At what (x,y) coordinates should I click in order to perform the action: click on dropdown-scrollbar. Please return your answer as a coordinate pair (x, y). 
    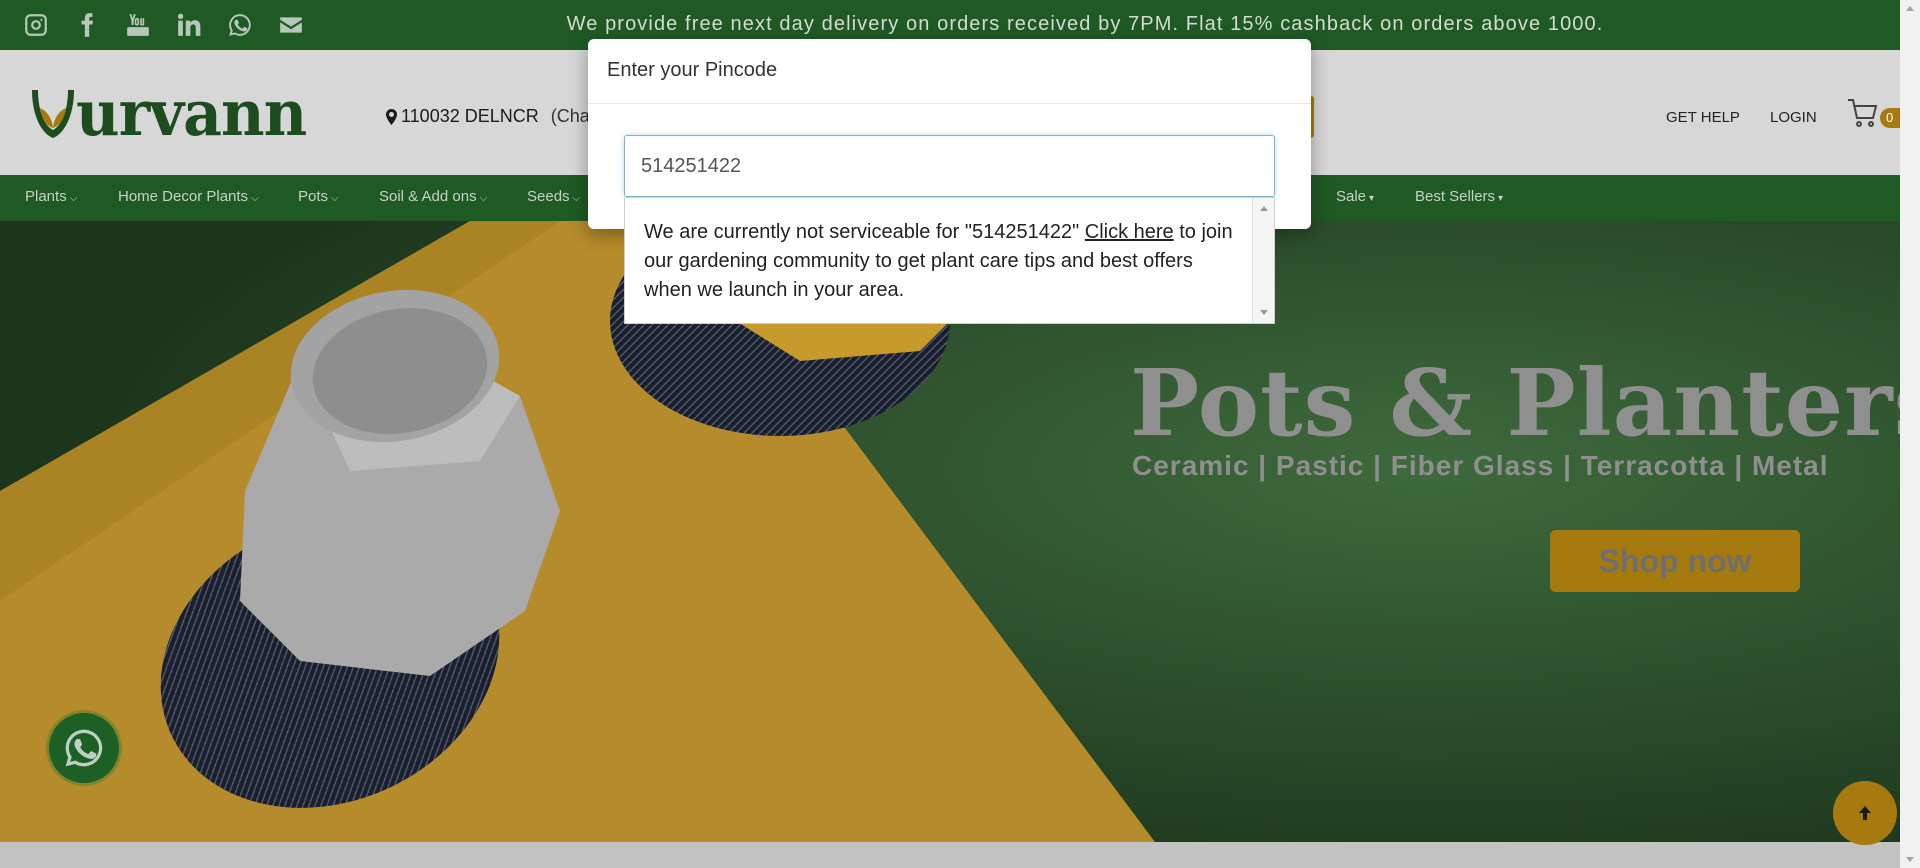
    Looking at the image, I should click on (1263, 260).